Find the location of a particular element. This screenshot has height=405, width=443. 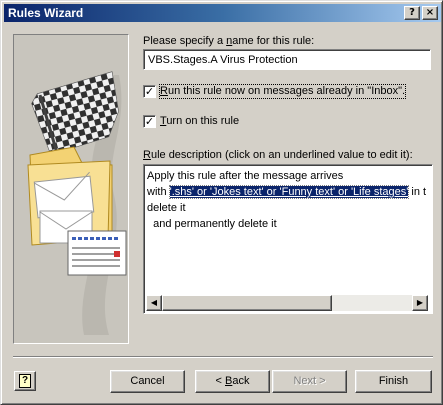

description-line-action: delete it is located at coordinates (166, 208).